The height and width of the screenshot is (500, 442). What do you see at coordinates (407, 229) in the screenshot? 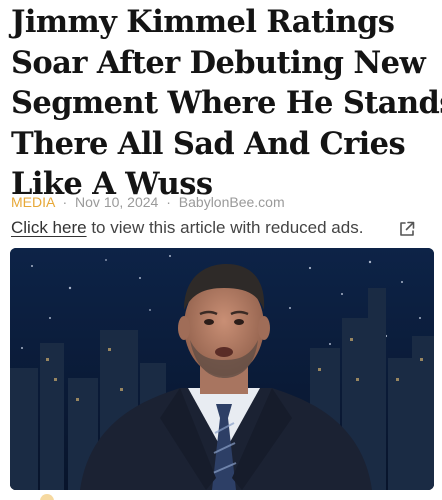
I see `external-link-icon` at bounding box center [407, 229].